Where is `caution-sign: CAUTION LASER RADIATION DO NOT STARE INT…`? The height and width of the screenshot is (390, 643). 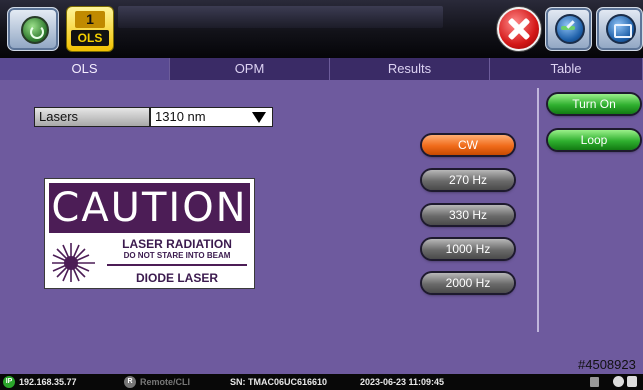
caution-sign: CAUTION LASER RADIATION DO NOT STARE INT… is located at coordinates (149, 233).